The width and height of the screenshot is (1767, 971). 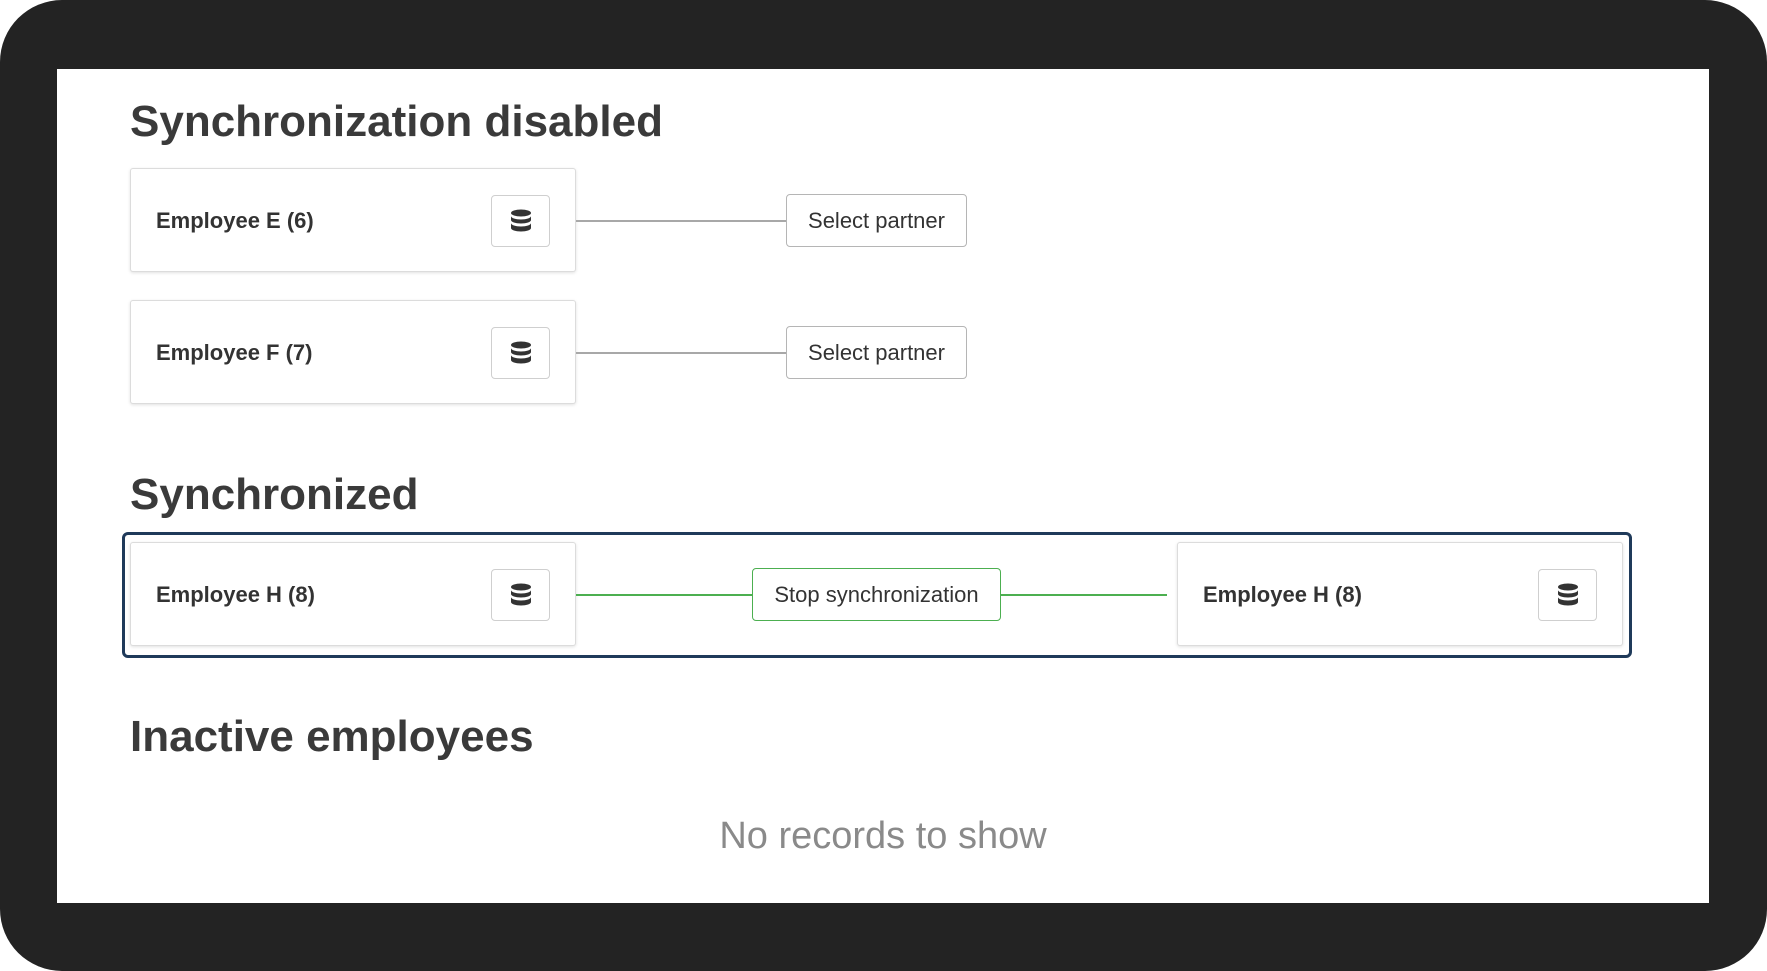 I want to click on employee-card: Employee H (8), so click(x=353, y=594).